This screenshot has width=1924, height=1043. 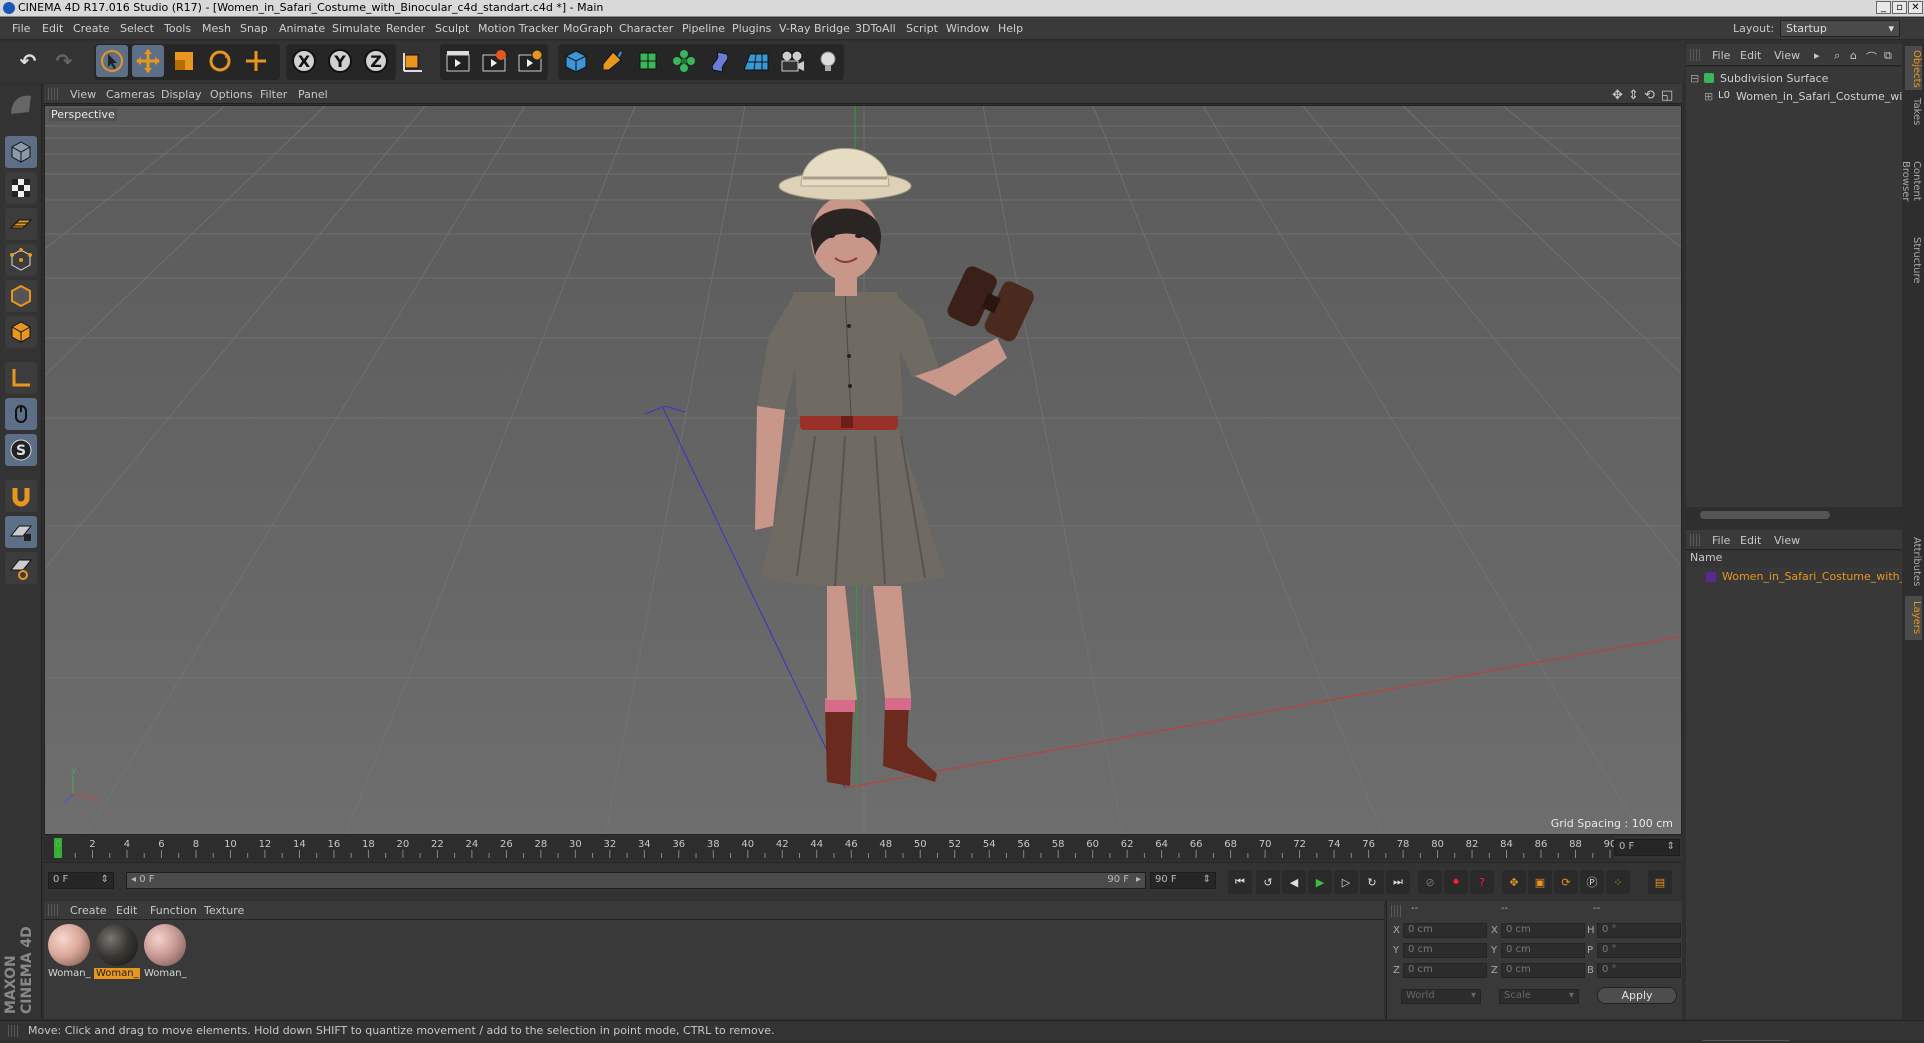 I want to click on object-menu-file: File, so click(x=1721, y=55).